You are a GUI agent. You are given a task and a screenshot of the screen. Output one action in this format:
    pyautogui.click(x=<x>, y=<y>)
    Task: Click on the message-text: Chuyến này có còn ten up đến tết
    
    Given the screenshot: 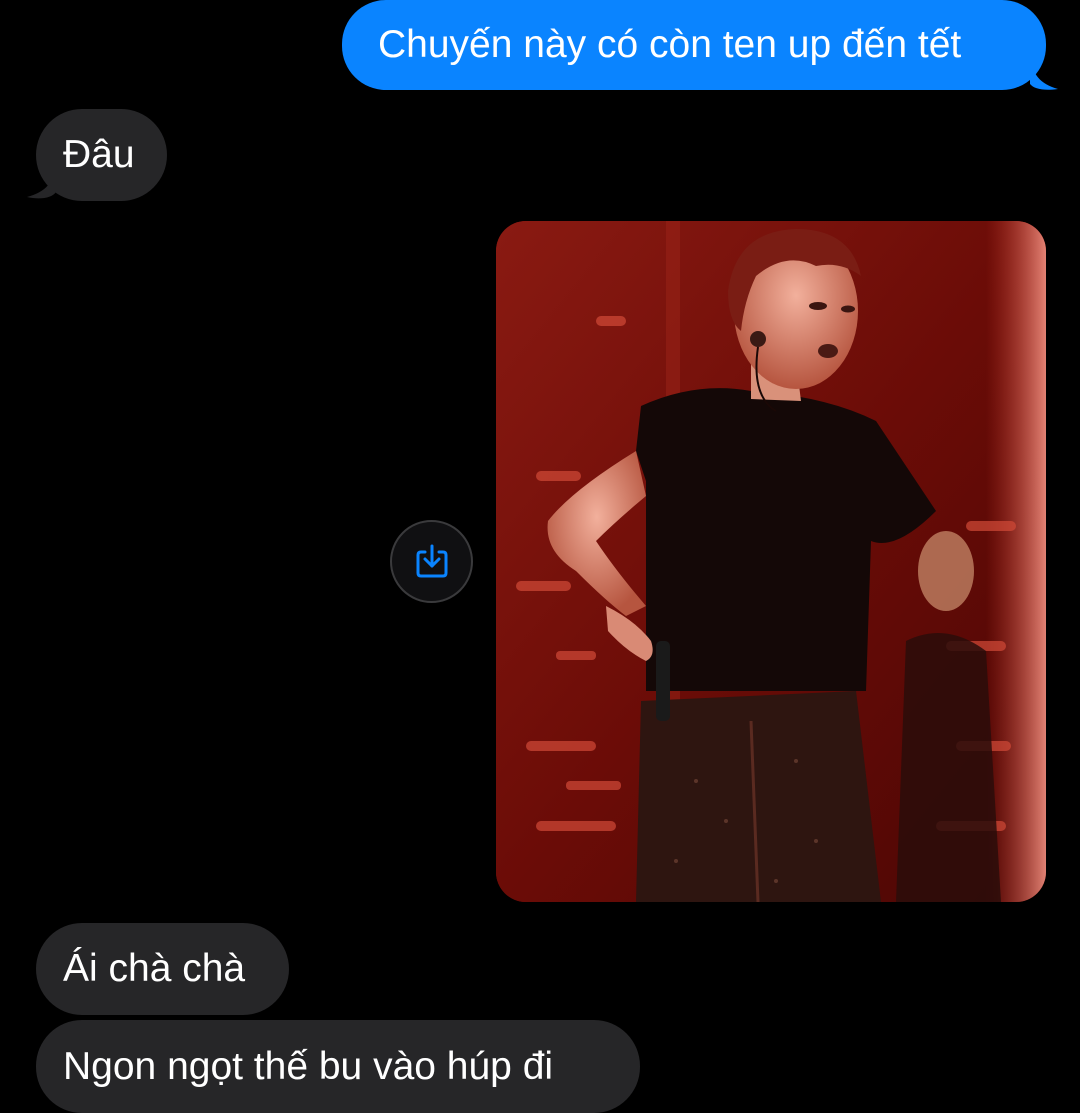 What is the action you would take?
    pyautogui.click(x=670, y=44)
    